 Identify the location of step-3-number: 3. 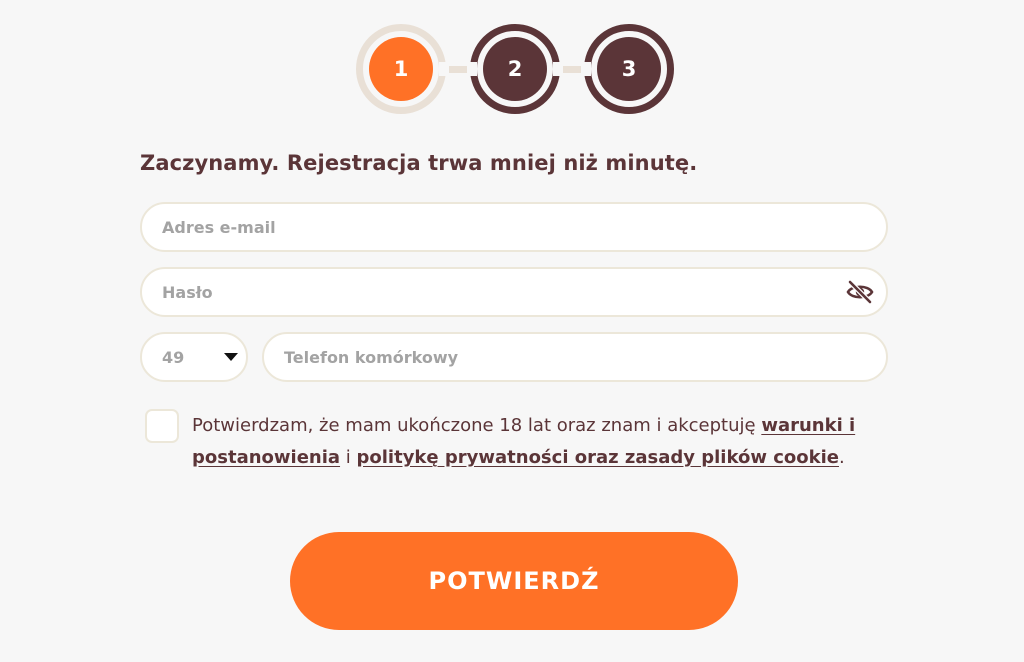
(629, 69).